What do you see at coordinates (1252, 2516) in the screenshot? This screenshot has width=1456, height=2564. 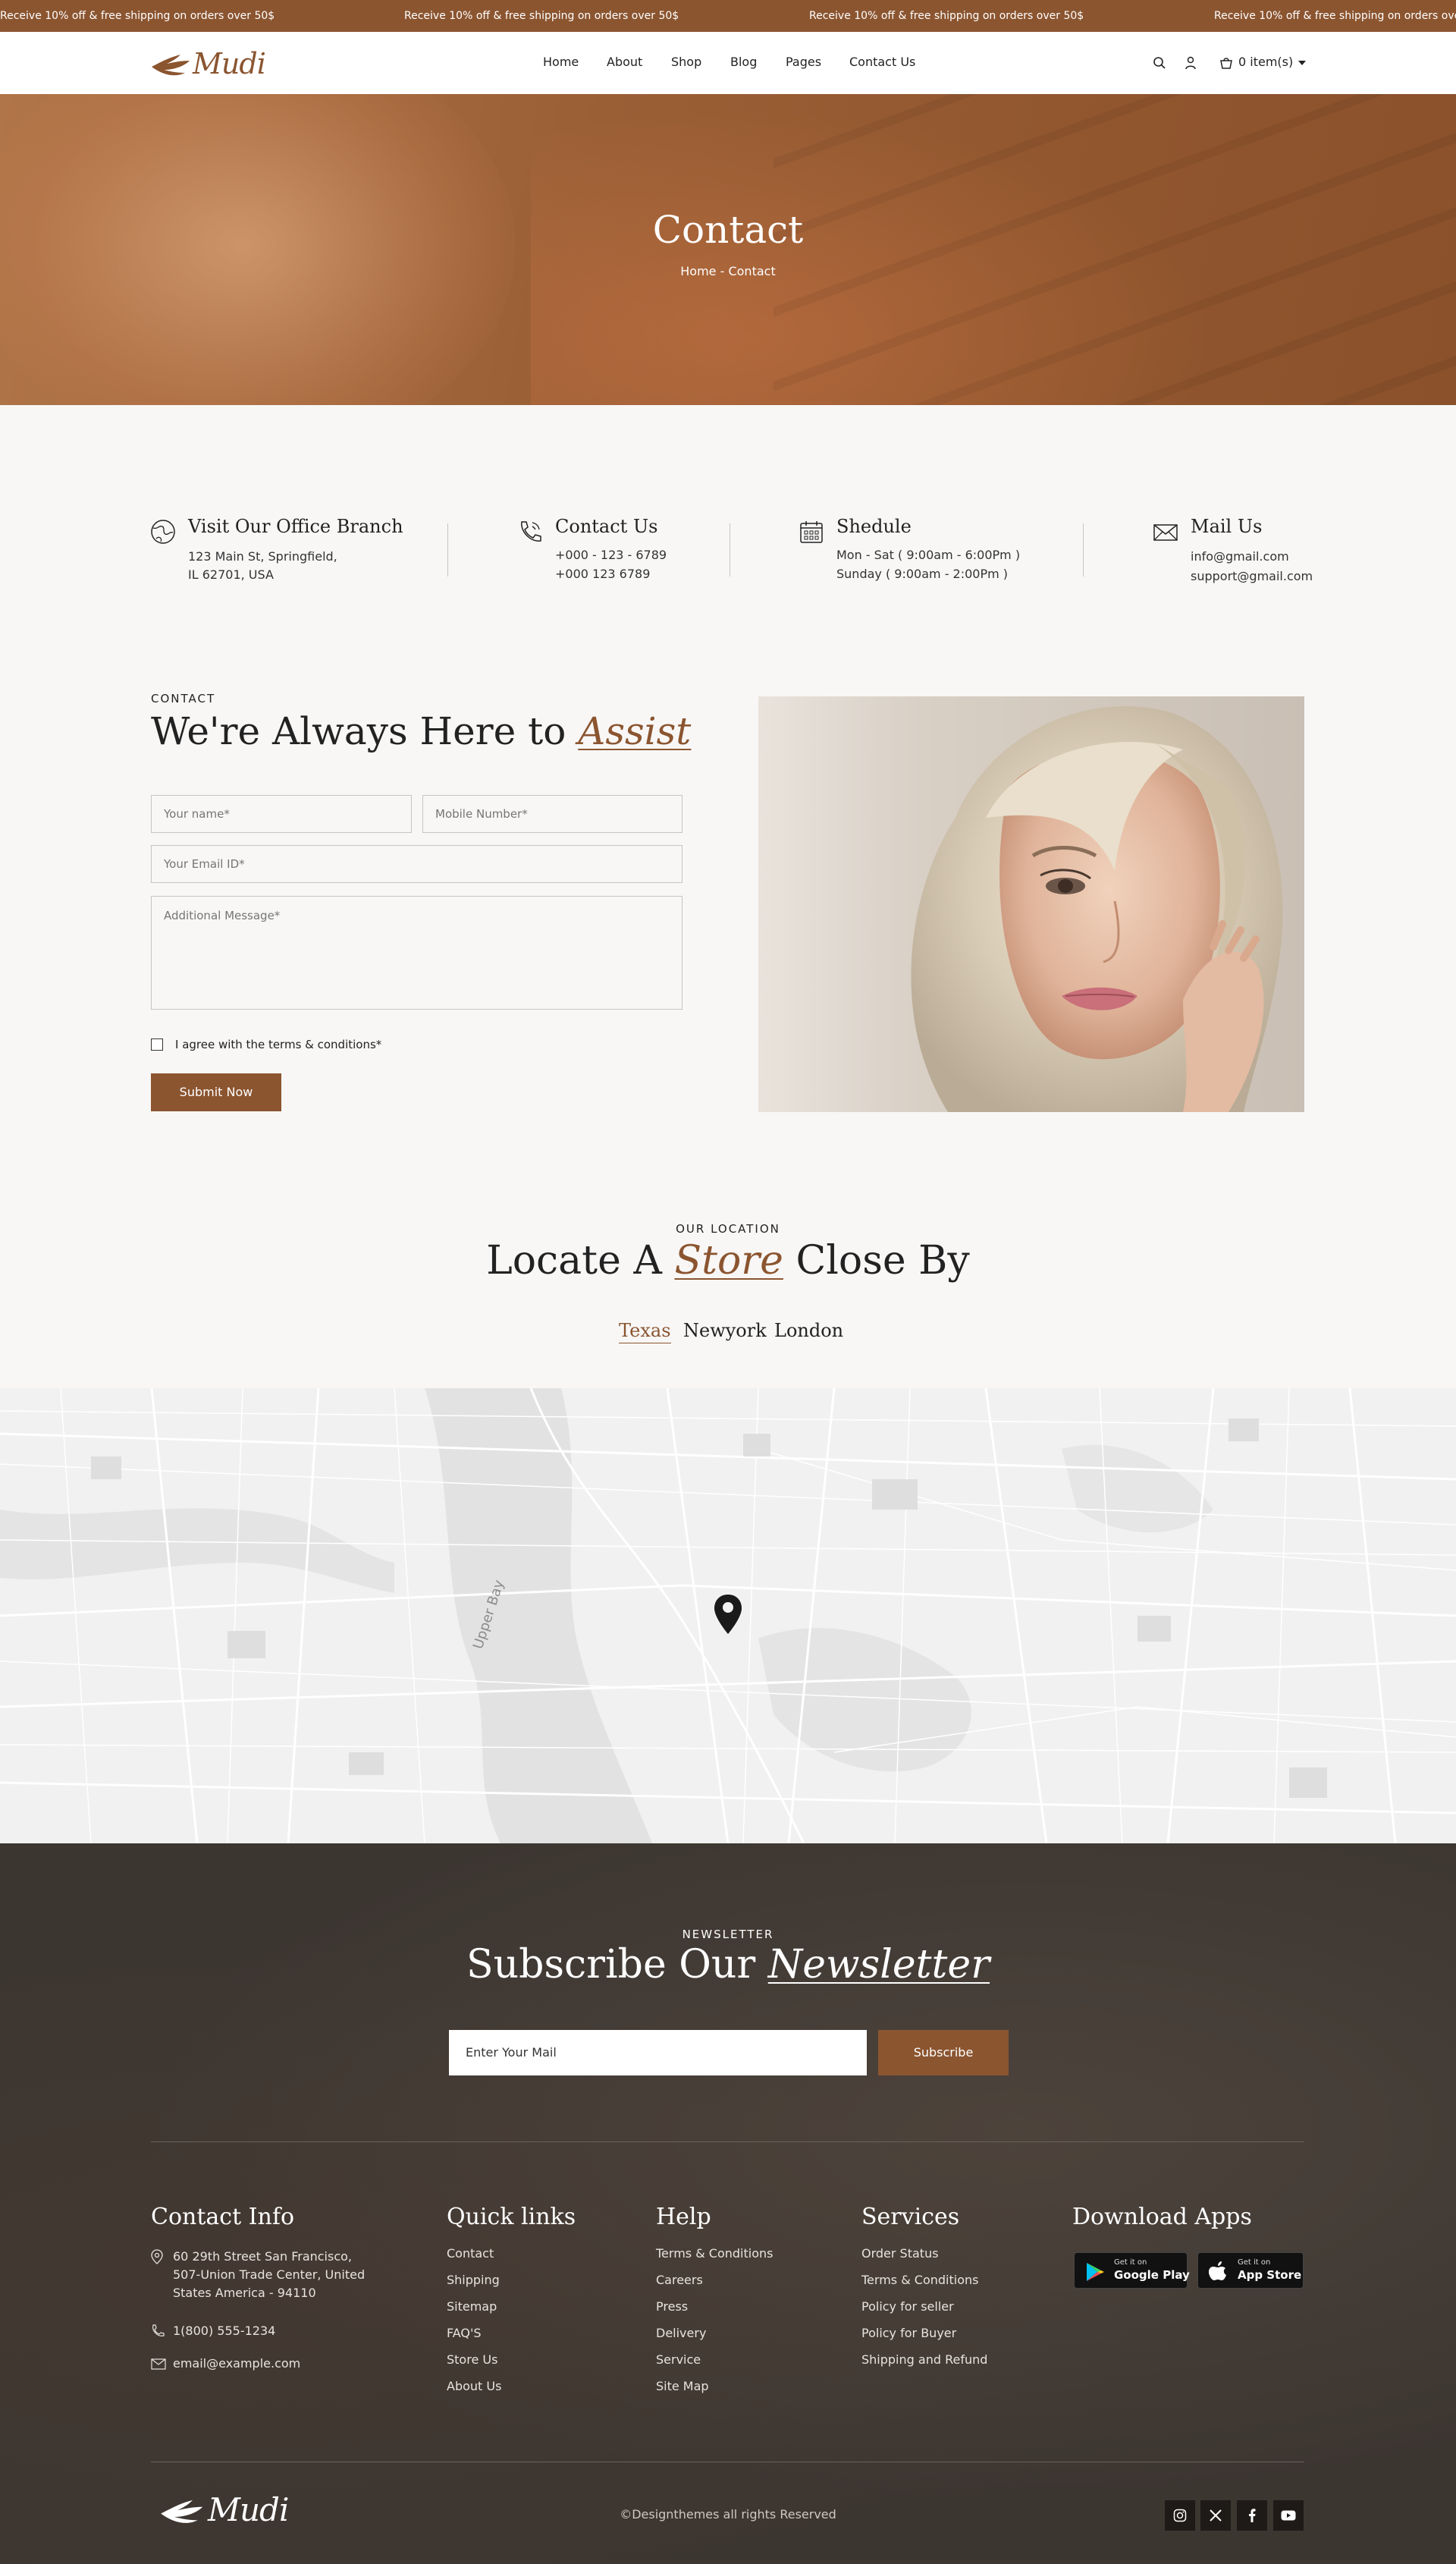 I see `facebook-icon` at bounding box center [1252, 2516].